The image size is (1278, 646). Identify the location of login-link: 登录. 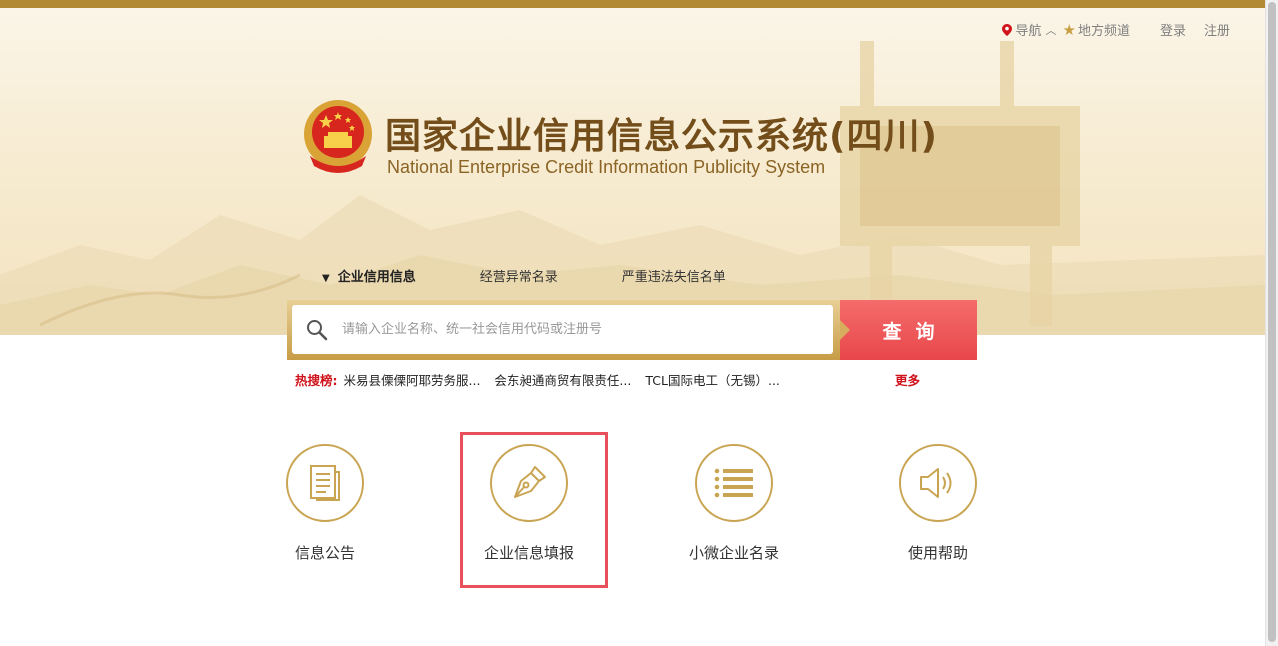
(1173, 29).